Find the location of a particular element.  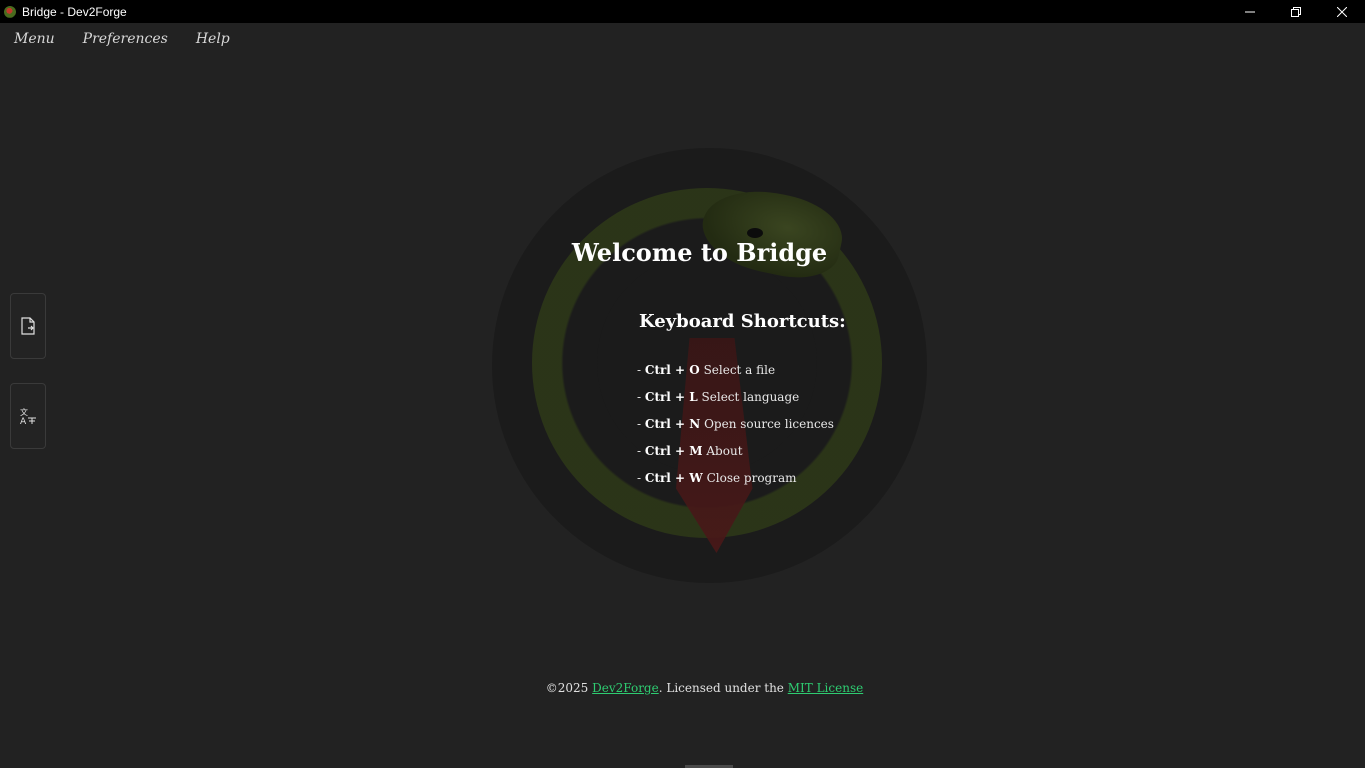

shortcut-item: - Ctrl + M About is located at coordinates (690, 451).